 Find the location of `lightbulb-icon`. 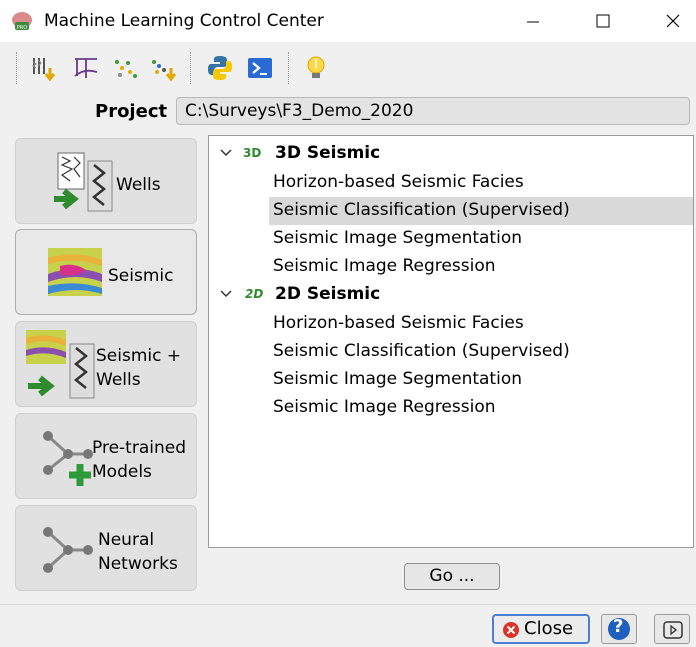

lightbulb-icon is located at coordinates (316, 68).